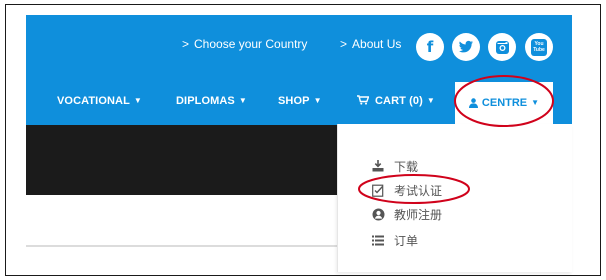  I want to click on youtube-glyph: You Tube, so click(539, 47).